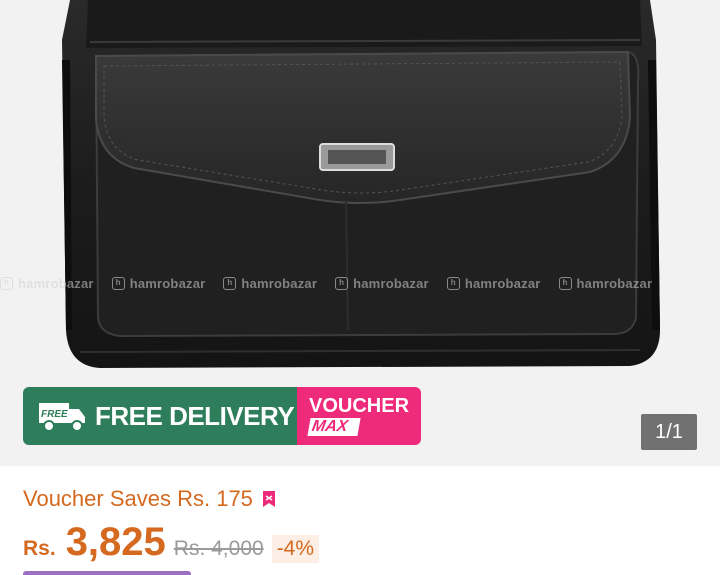 Image resolution: width=720 pixels, height=575 pixels. I want to click on discount-badge: -4%, so click(295, 549).